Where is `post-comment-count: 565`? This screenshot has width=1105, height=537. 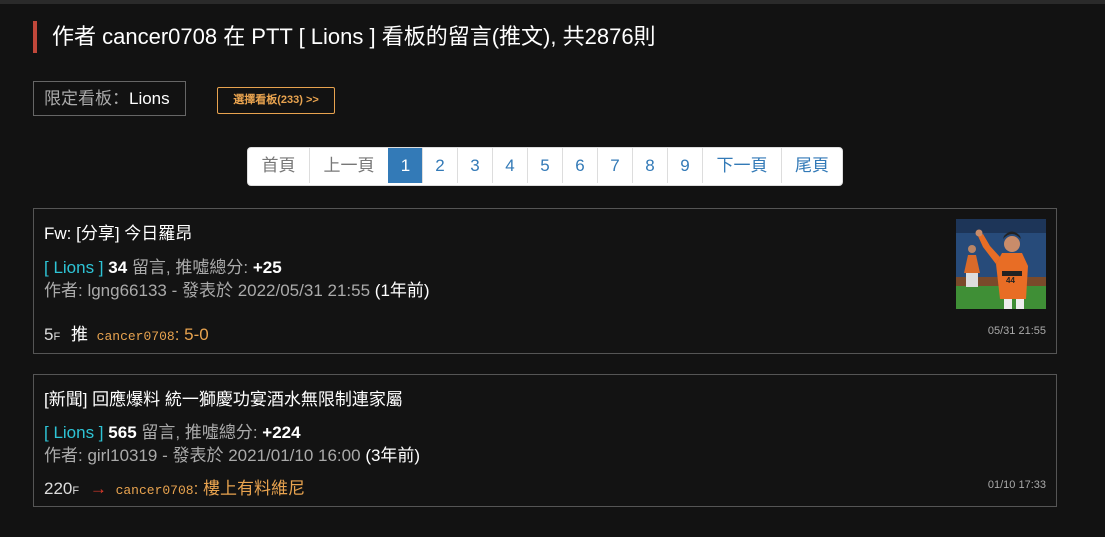 post-comment-count: 565 is located at coordinates (122, 432).